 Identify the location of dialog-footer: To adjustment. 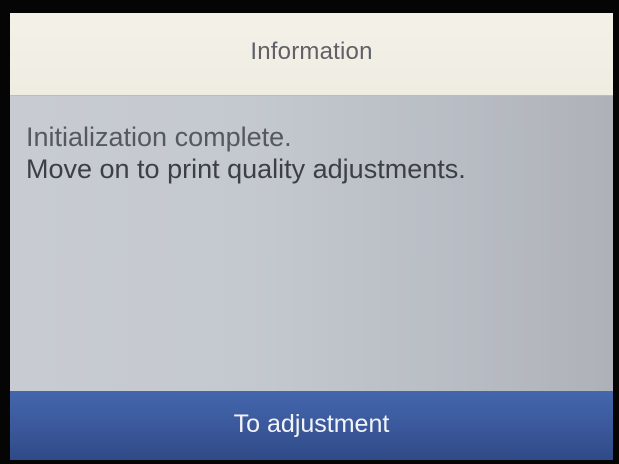
(311, 425).